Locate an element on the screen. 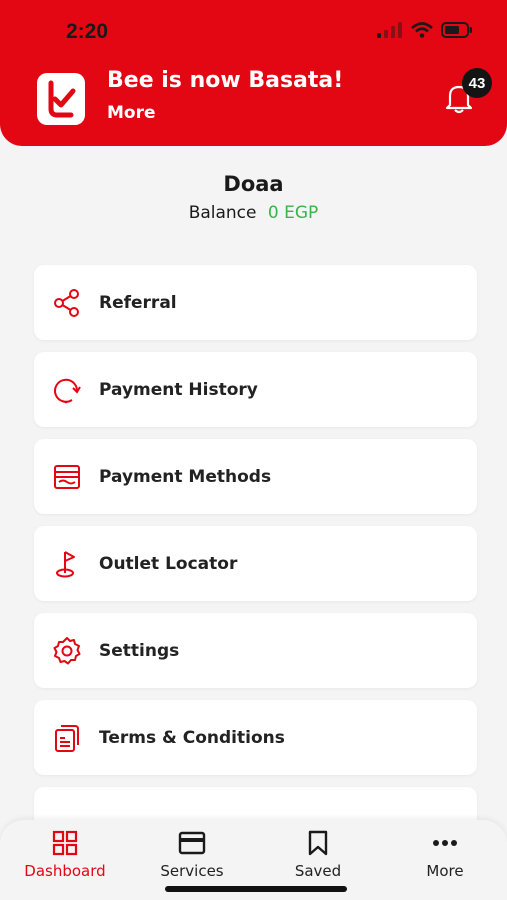 Image resolution: width=507 pixels, height=900 pixels. tab-more: More is located at coordinates (445, 854).